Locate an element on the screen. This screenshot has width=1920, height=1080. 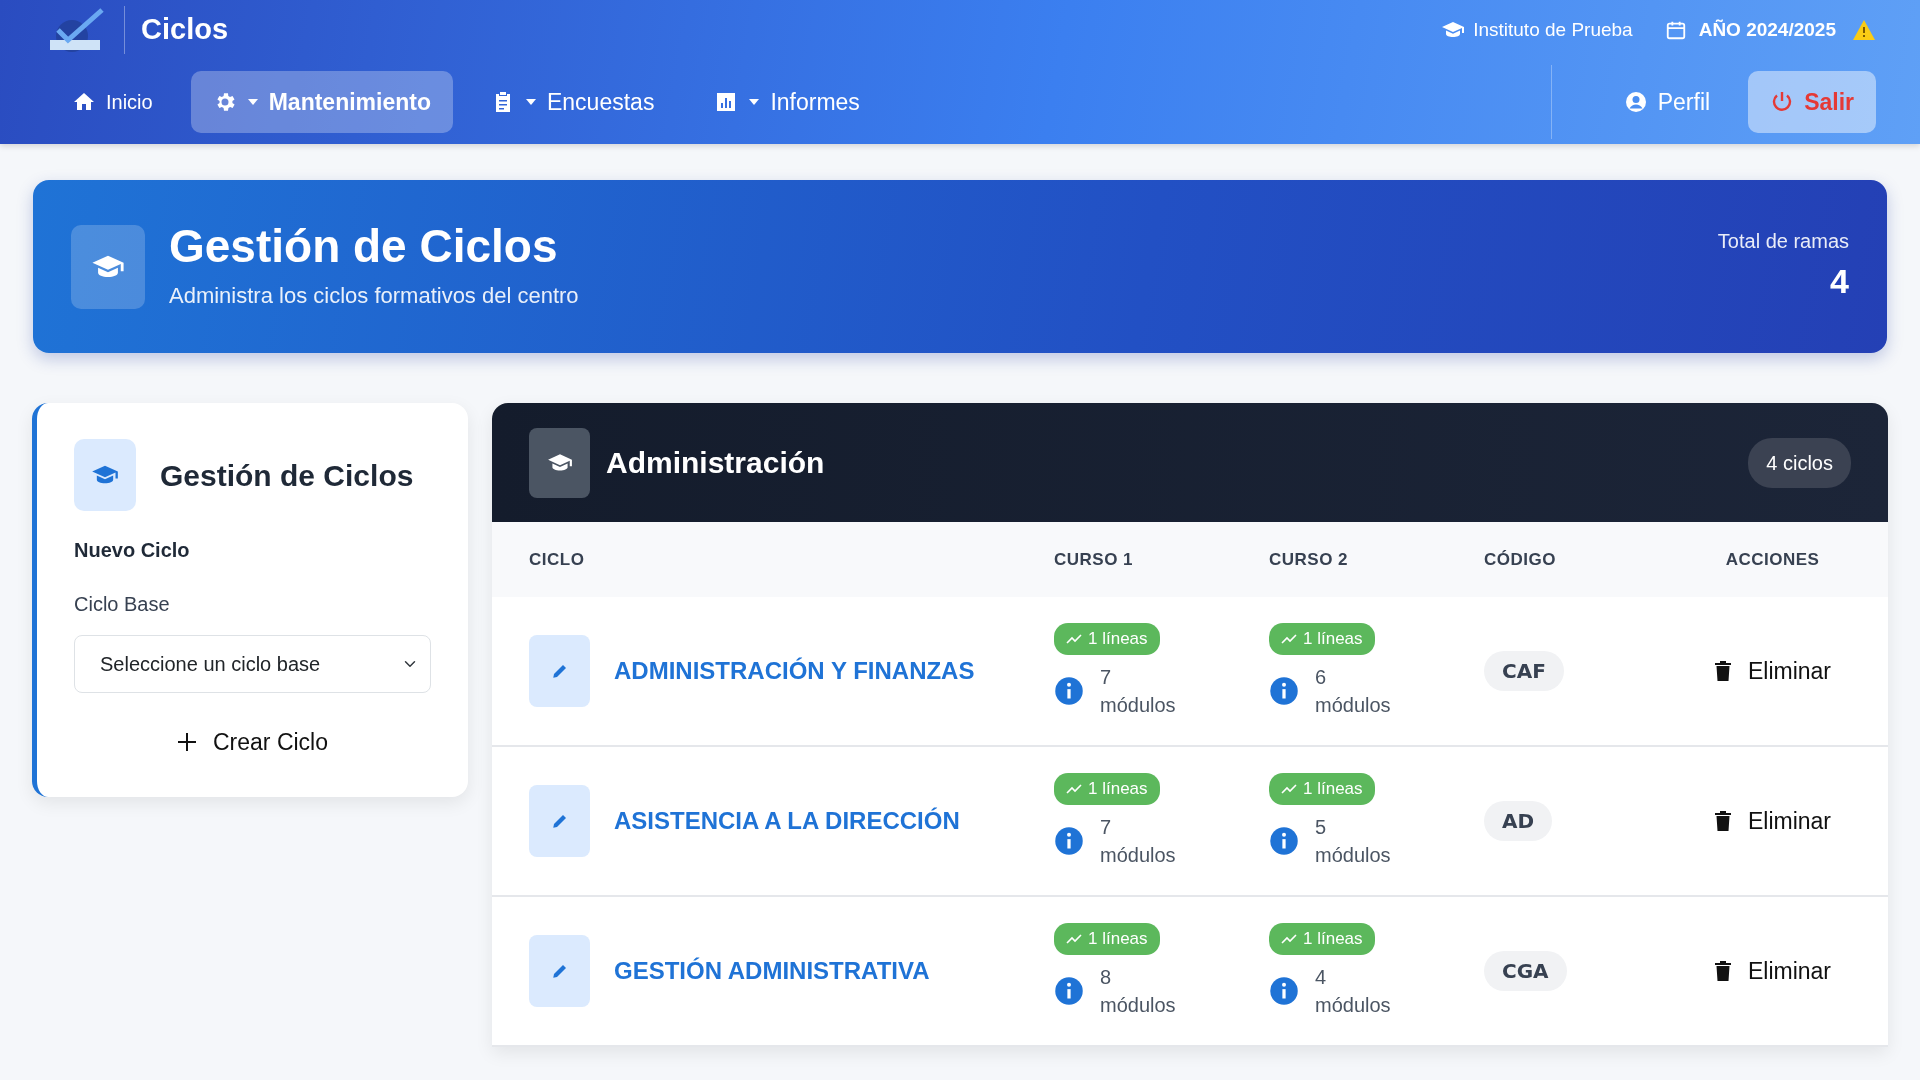
branch-title: Administración is located at coordinates (715, 463).